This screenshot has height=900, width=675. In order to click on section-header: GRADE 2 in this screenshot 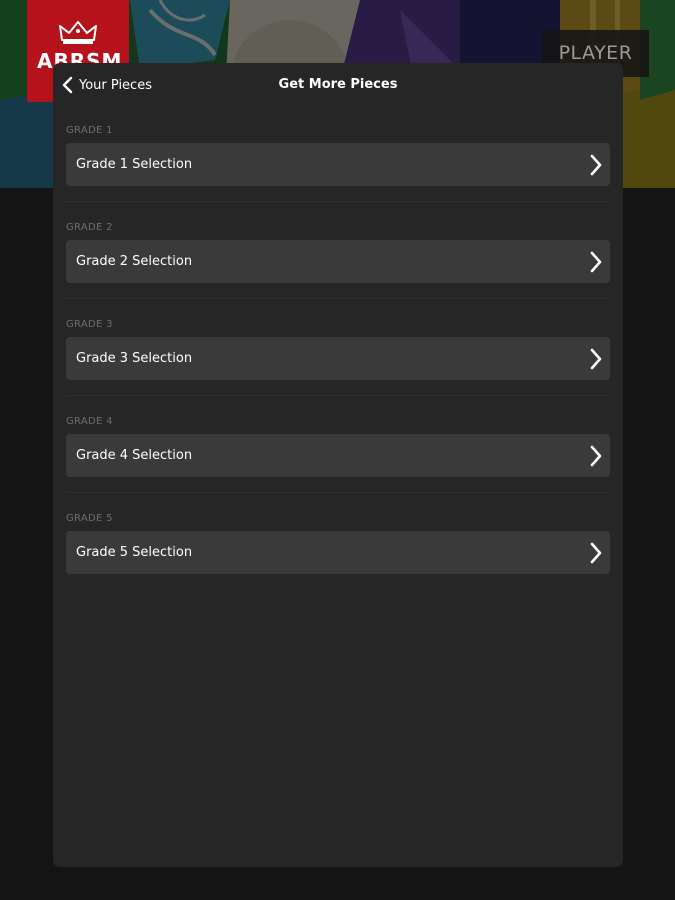, I will do `click(89, 227)`.